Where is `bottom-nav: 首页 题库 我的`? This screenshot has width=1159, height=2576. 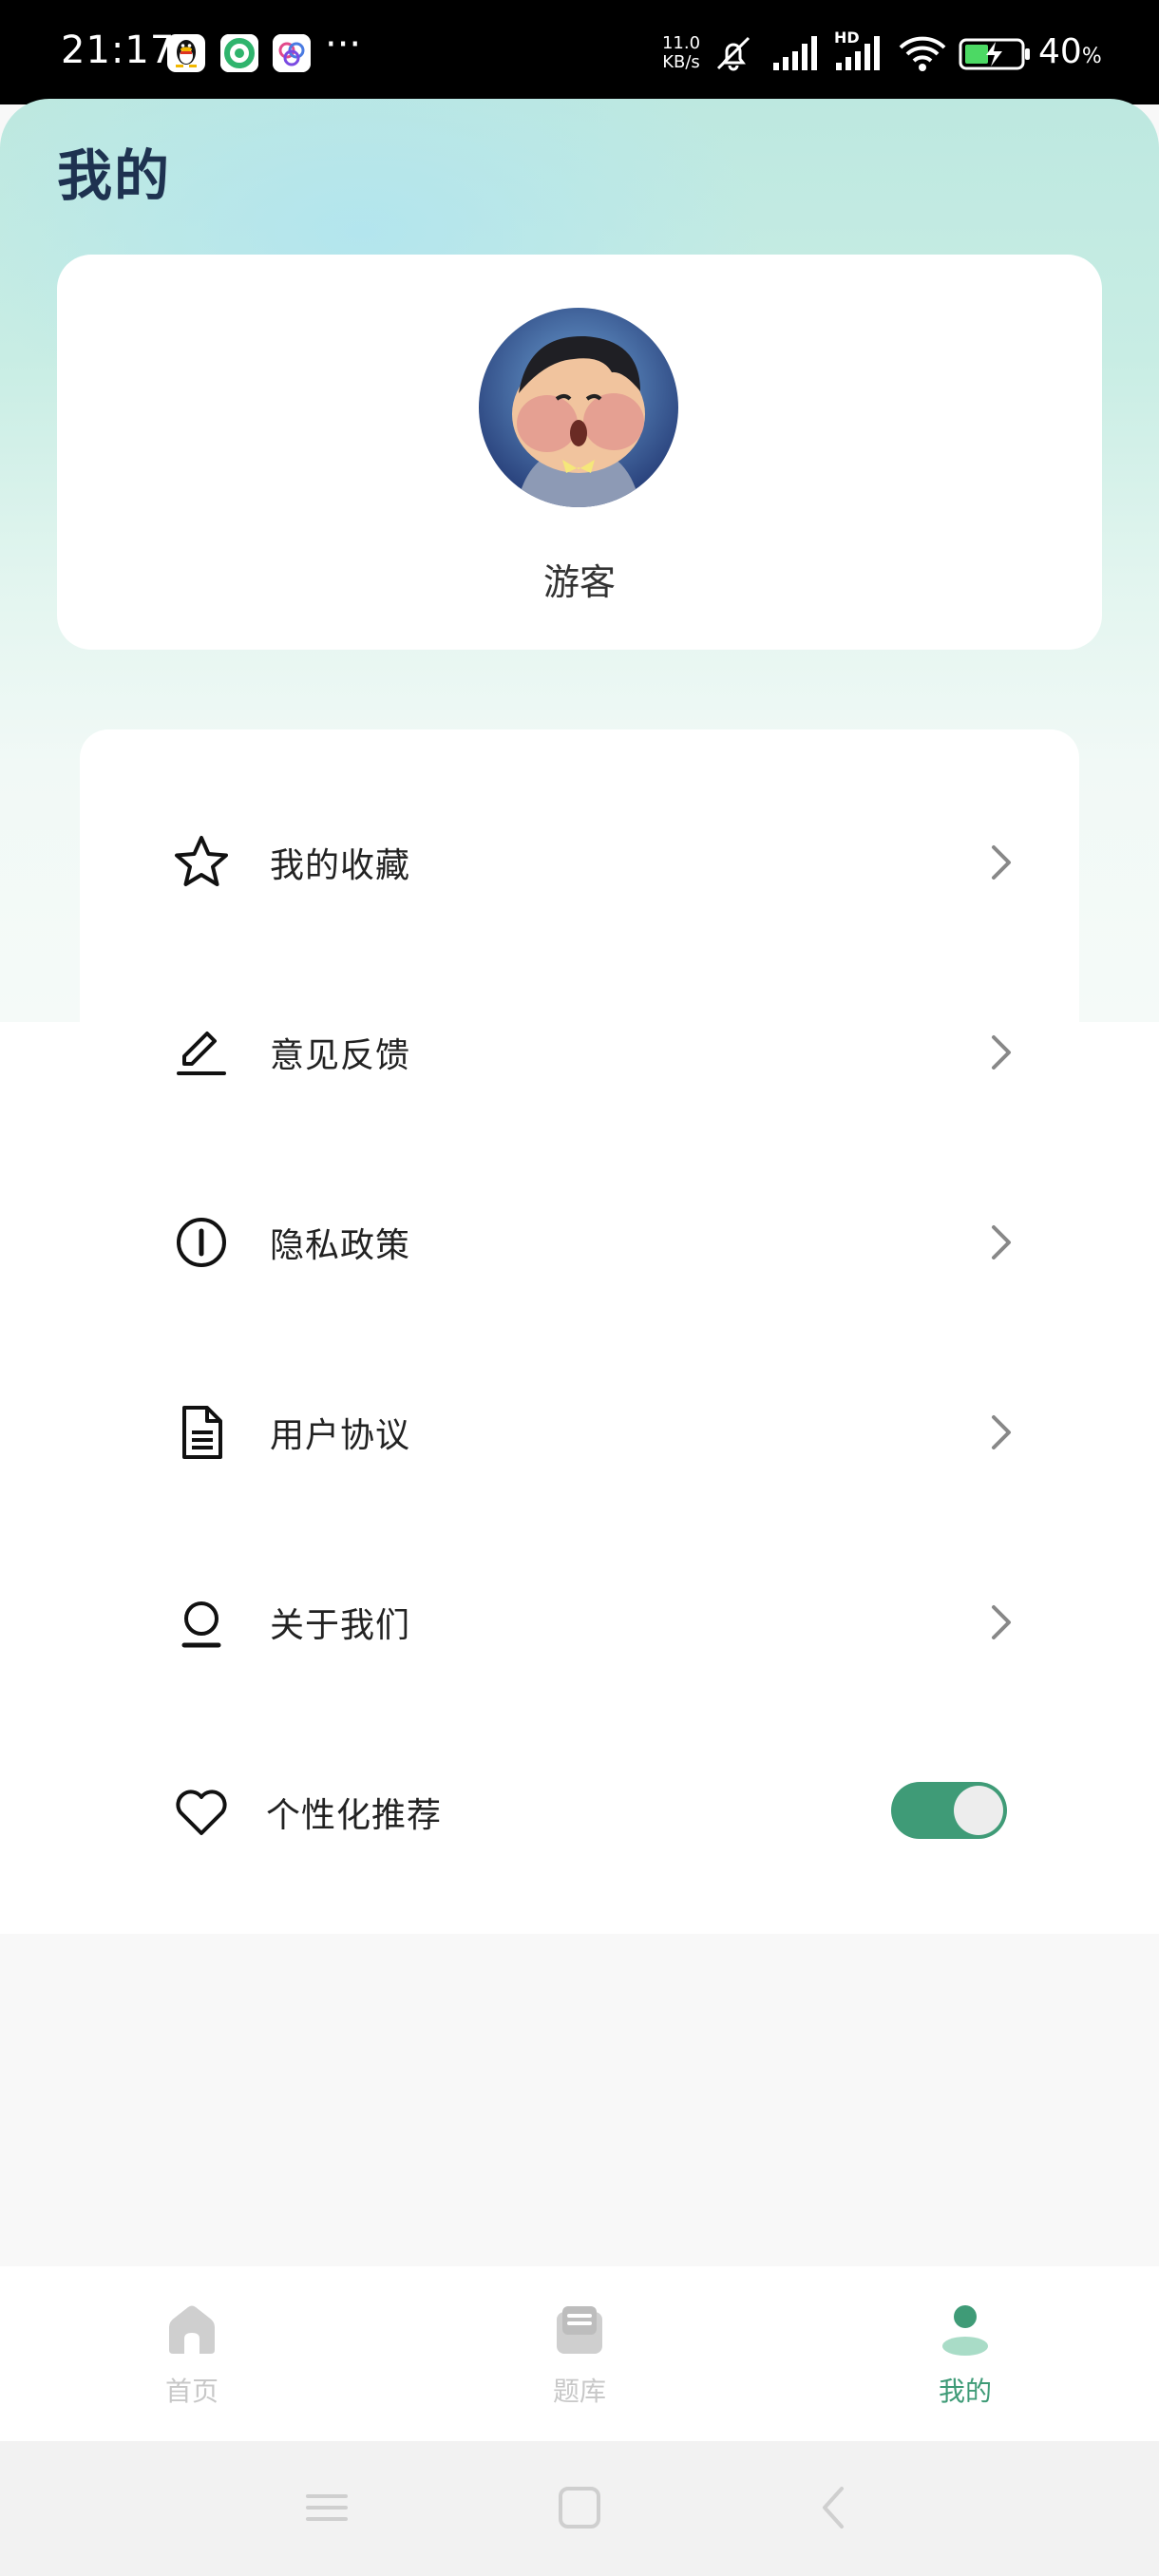
bottom-nav: 首页 题库 我的 is located at coordinates (579, 2353).